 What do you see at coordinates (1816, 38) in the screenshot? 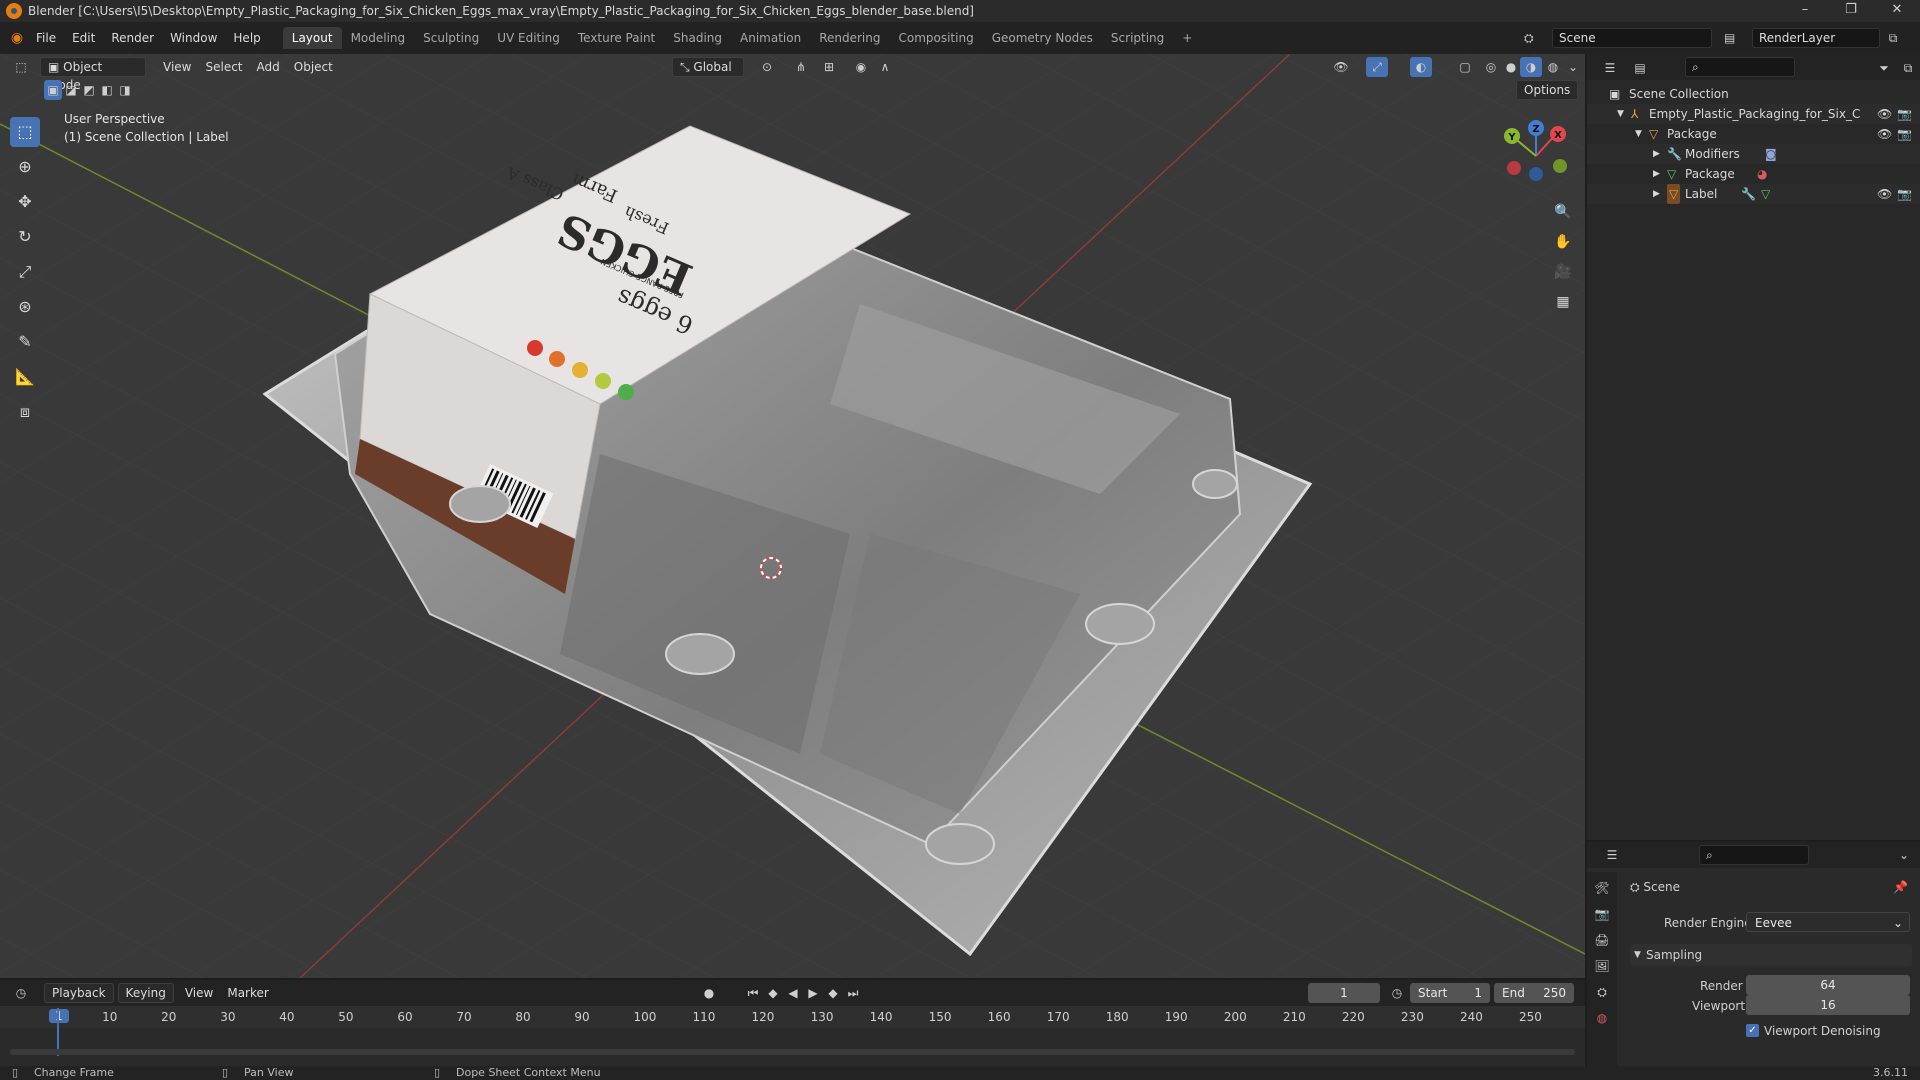
I see `renderlayer-field: RenderLayer` at bounding box center [1816, 38].